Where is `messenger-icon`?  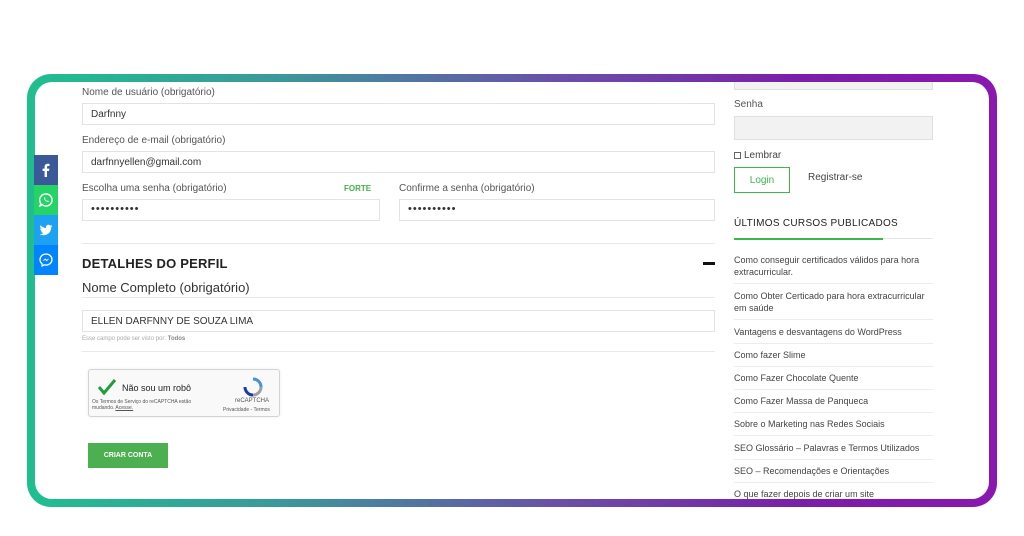 messenger-icon is located at coordinates (46, 260).